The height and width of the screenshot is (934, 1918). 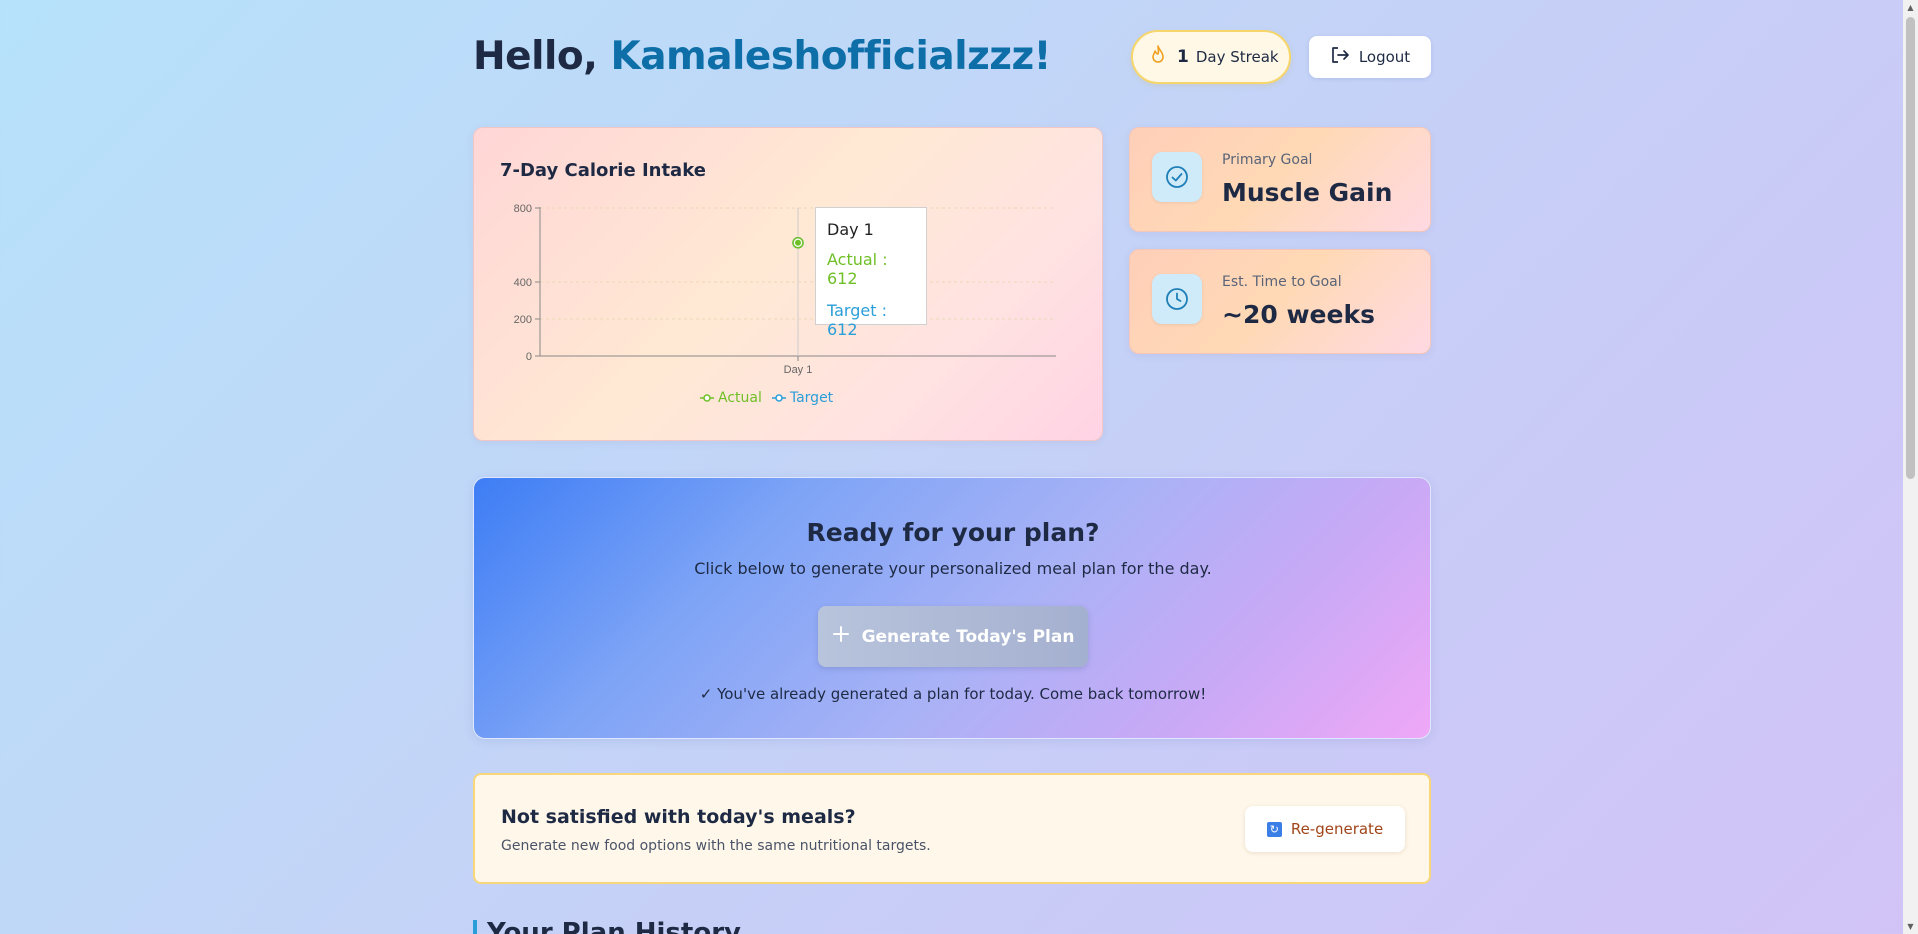 I want to click on tooltip-actual: Actual : 612, so click(x=857, y=269).